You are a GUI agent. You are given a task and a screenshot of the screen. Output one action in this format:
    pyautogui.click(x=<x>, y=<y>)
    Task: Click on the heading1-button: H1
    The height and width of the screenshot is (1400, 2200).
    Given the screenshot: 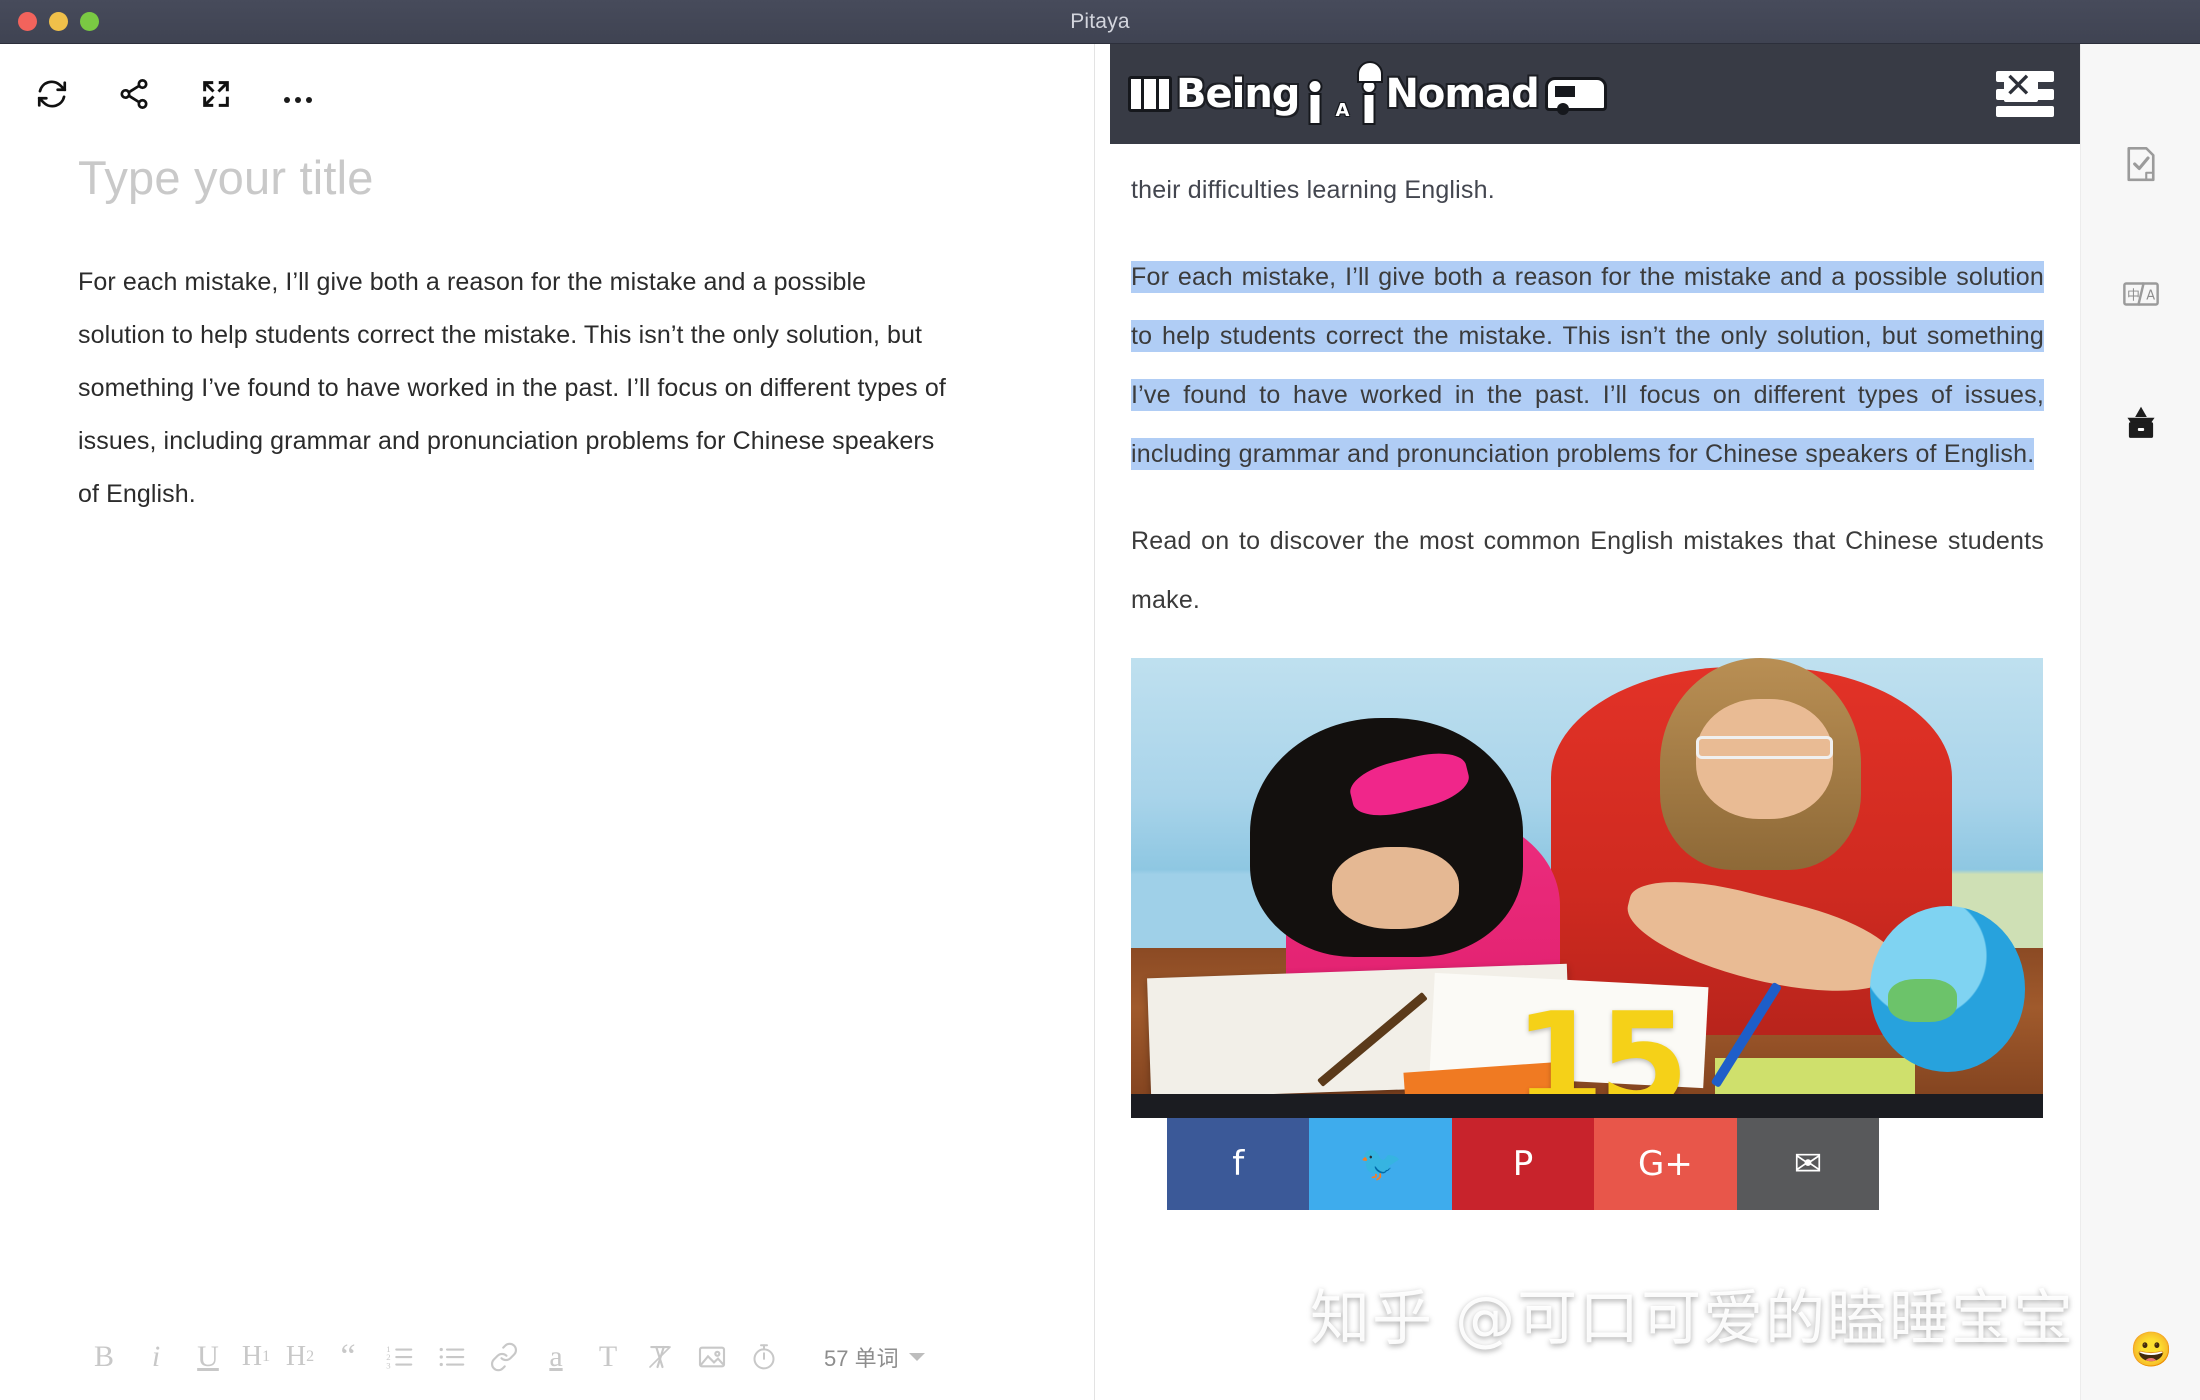 What is the action you would take?
    pyautogui.click(x=256, y=1357)
    